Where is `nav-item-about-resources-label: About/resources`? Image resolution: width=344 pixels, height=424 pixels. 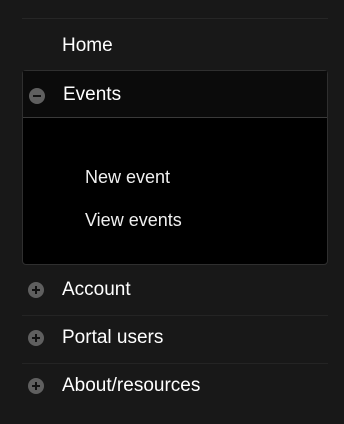 nav-item-about-resources-label: About/resources is located at coordinates (131, 385).